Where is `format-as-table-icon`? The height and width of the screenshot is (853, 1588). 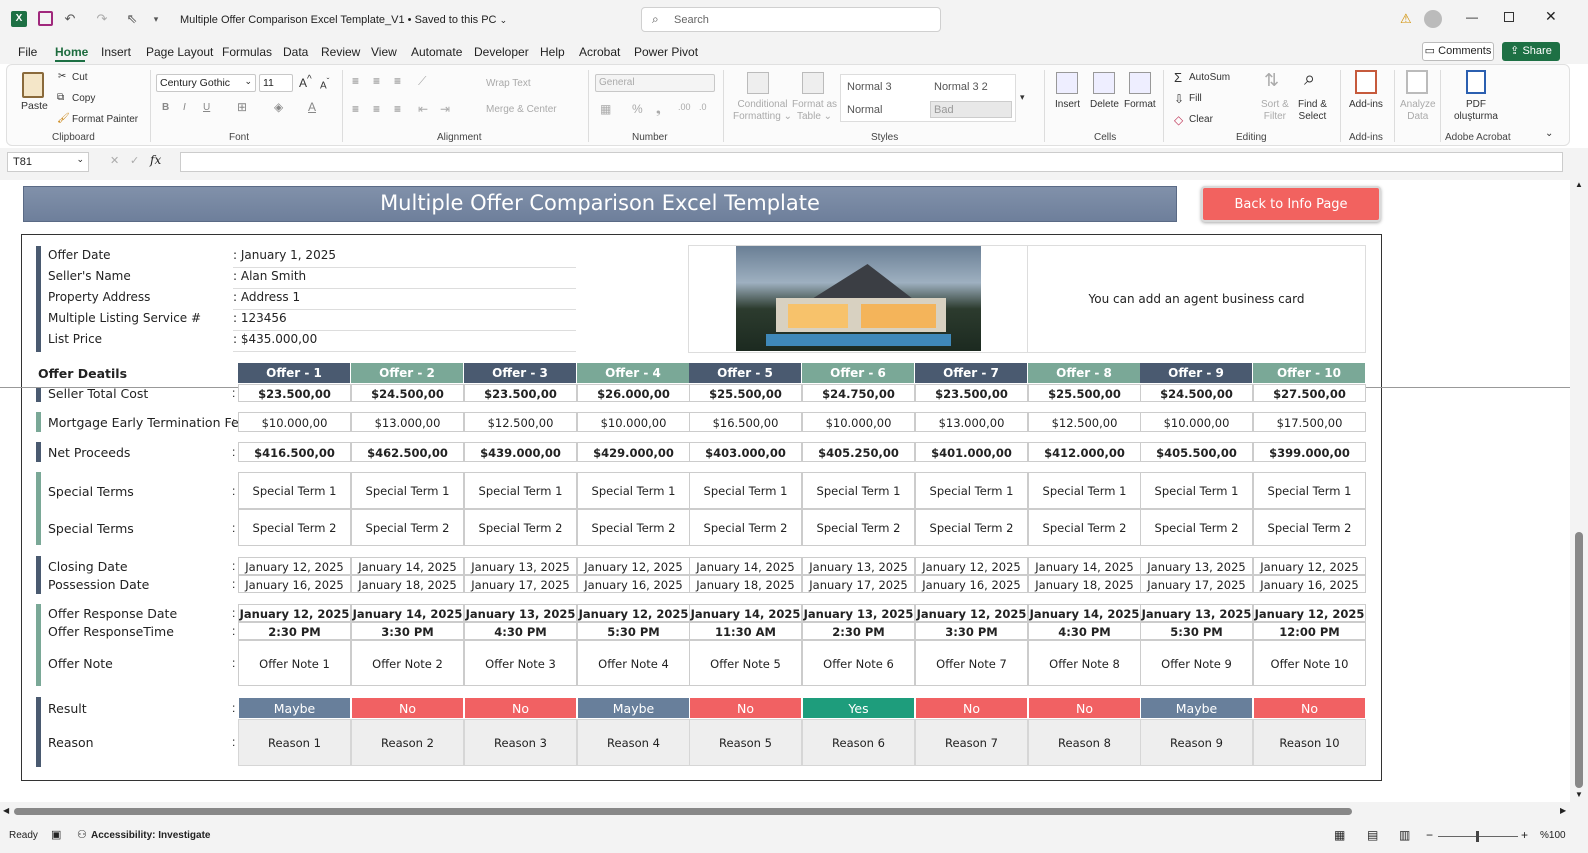
format-as-table-icon is located at coordinates (813, 83).